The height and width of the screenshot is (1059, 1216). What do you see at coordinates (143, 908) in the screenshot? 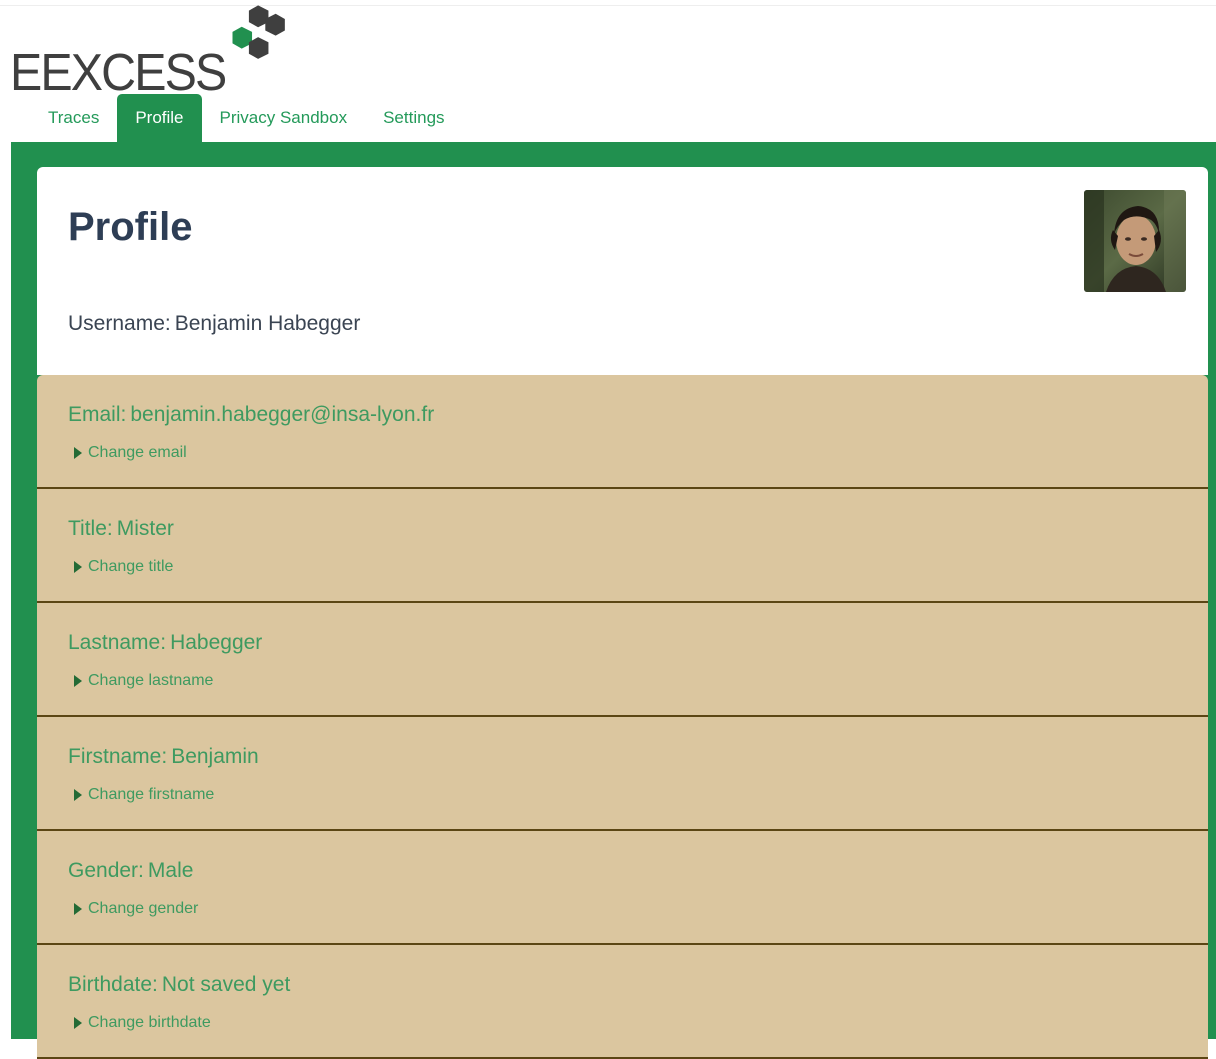
I see `change-gender-label: Change gender` at bounding box center [143, 908].